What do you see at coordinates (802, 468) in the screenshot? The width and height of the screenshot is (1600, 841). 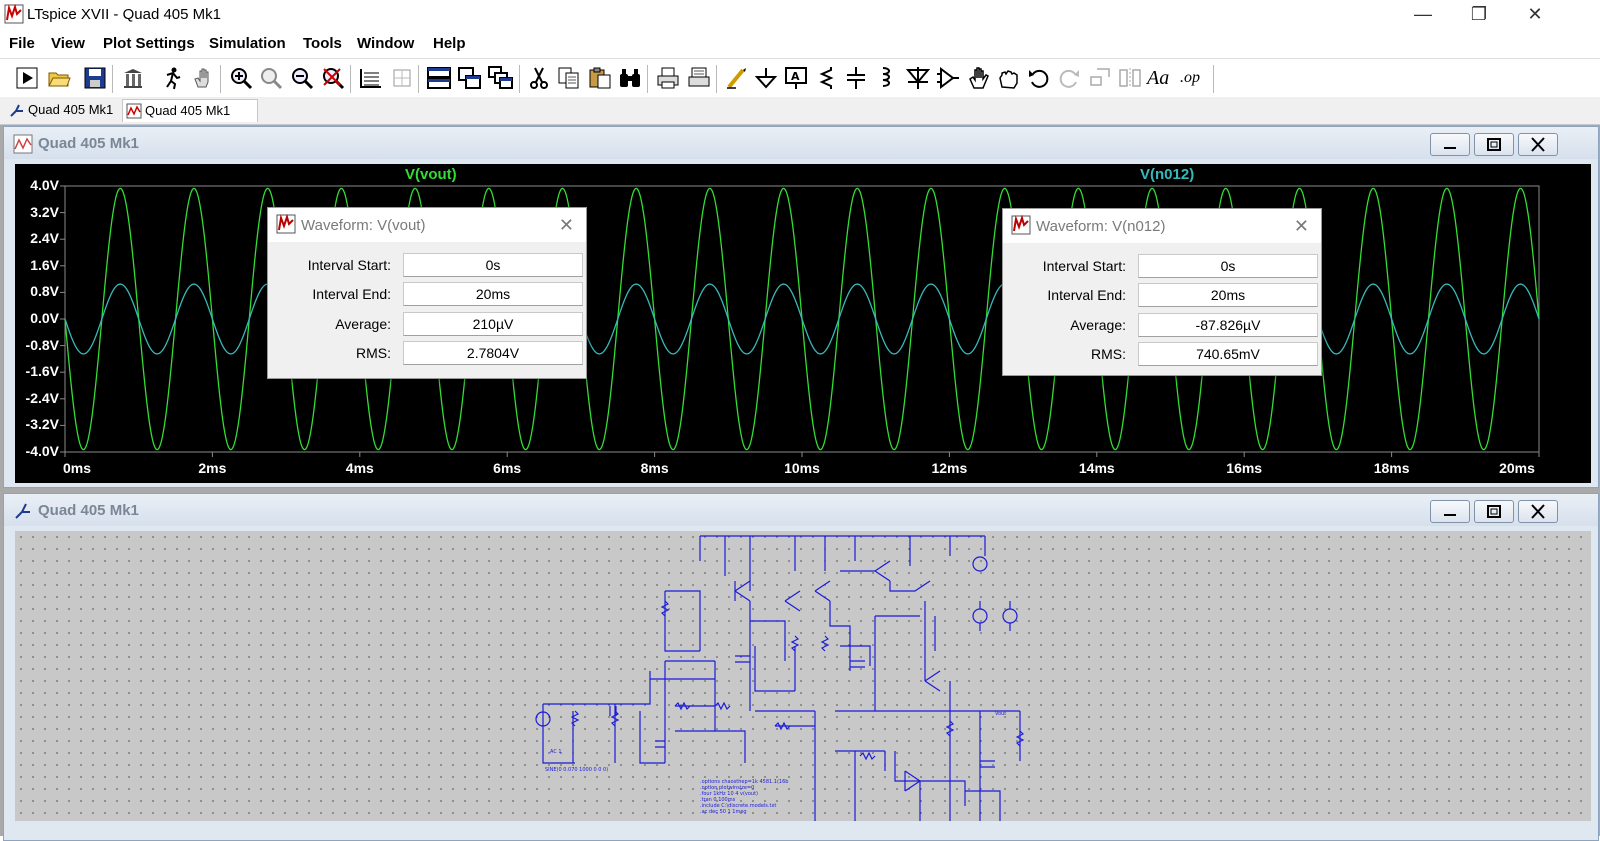 I see `x-tick-label: 10ms` at bounding box center [802, 468].